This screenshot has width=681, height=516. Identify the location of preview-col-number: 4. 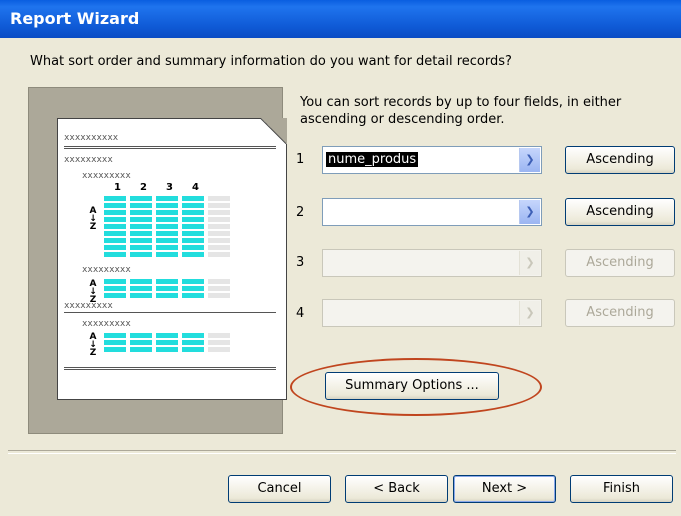
(195, 187).